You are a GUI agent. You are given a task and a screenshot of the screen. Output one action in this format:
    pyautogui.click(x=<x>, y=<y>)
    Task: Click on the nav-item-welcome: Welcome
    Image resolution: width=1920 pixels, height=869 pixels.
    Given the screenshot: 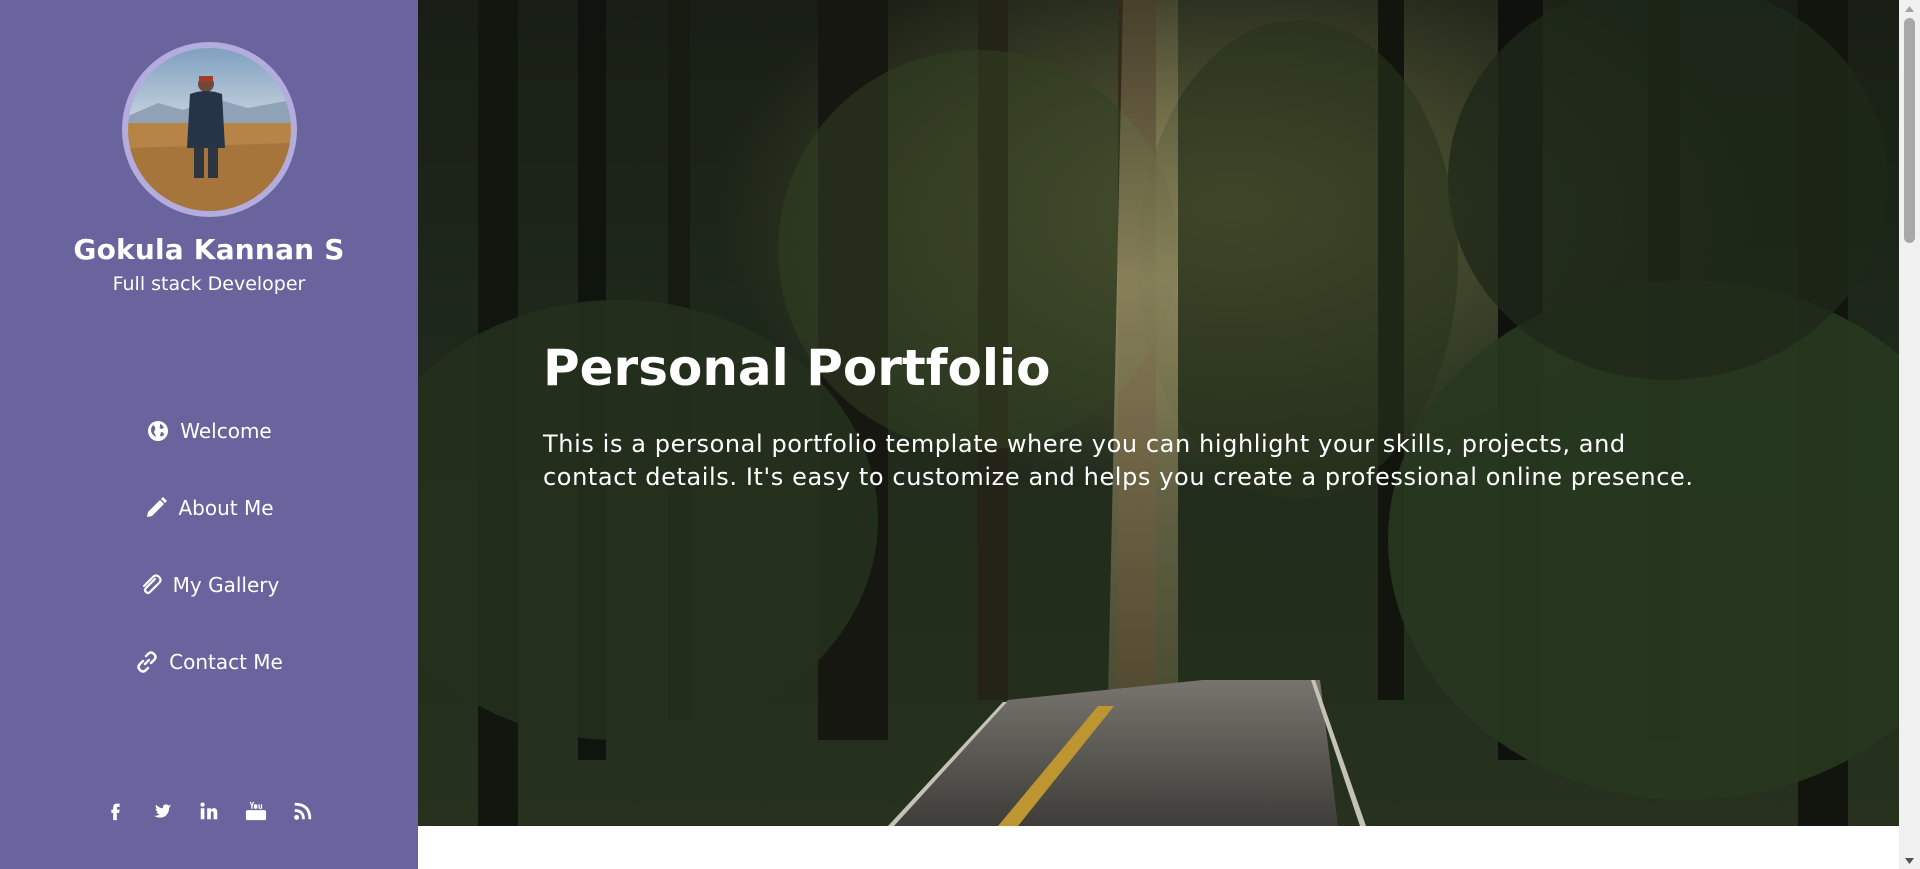 What is the action you would take?
    pyautogui.click(x=209, y=431)
    